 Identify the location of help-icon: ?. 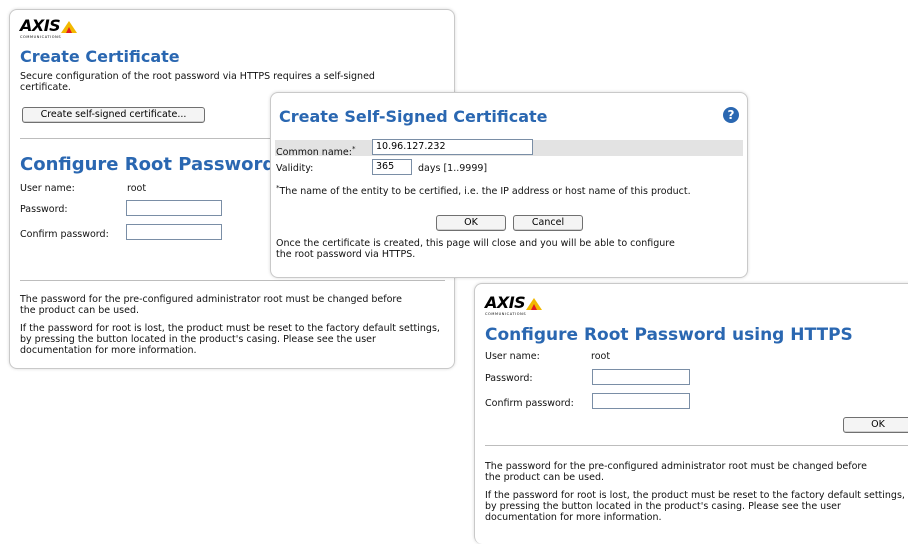
(731, 115).